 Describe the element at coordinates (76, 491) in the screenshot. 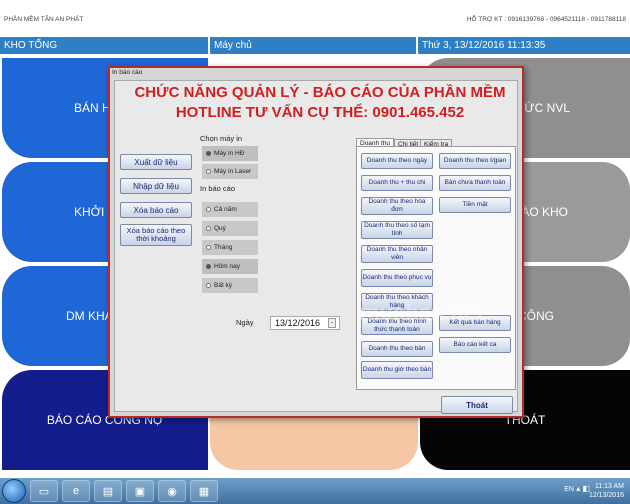

I see `browser-icon: e` at that location.